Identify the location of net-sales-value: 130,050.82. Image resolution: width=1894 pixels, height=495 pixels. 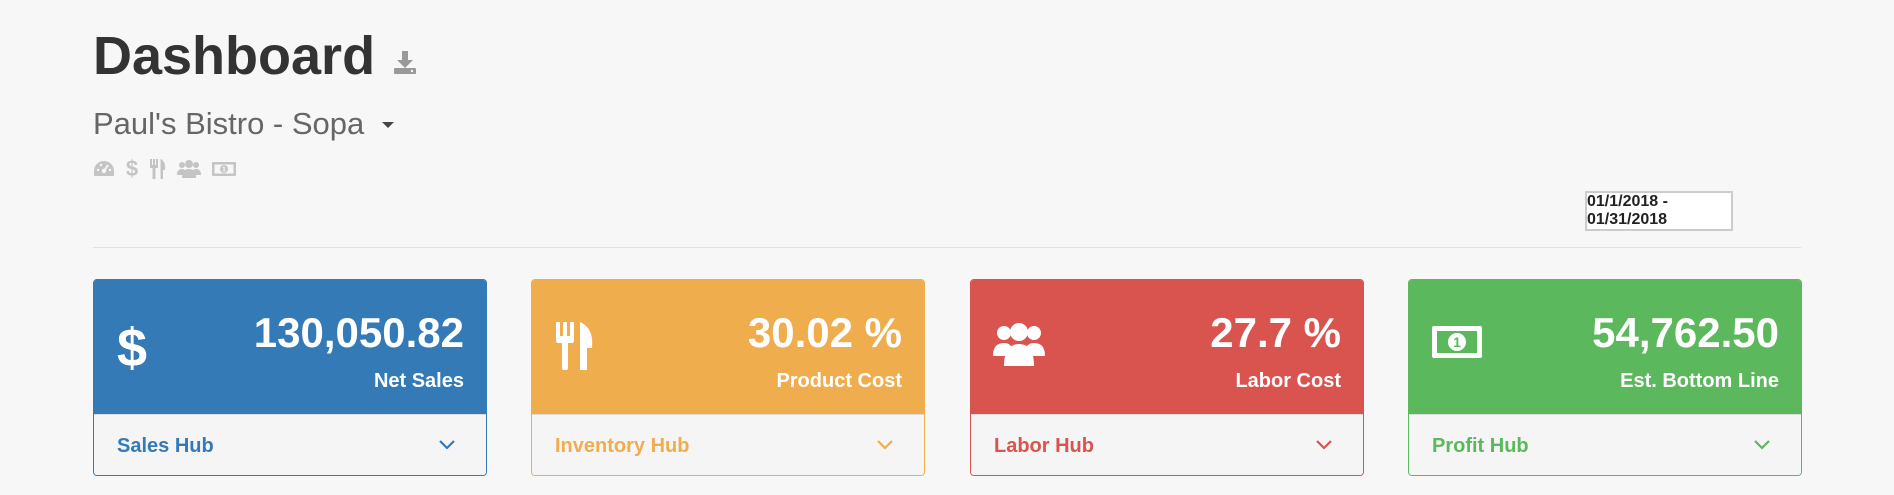
(358, 332).